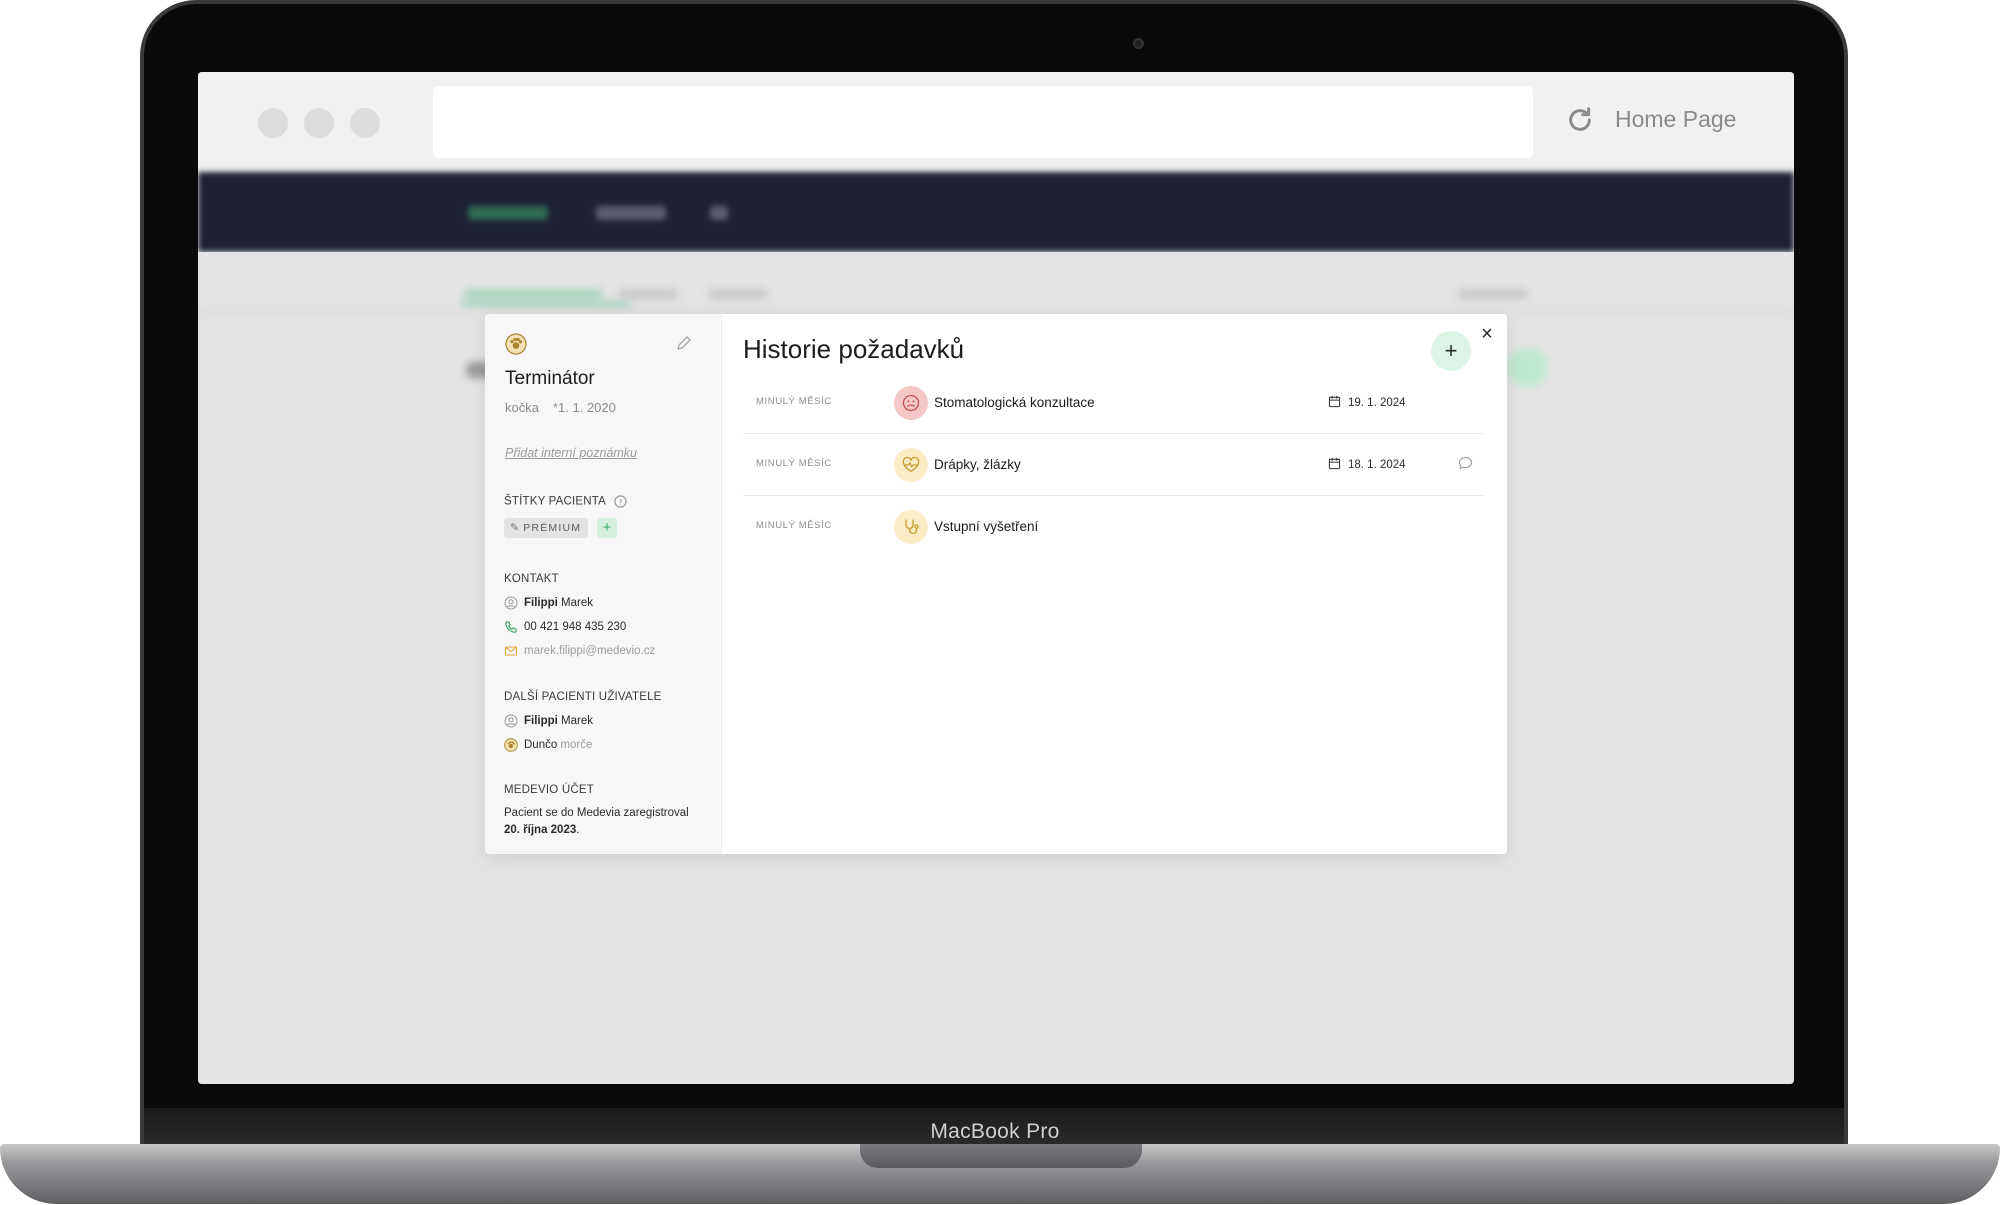 The width and height of the screenshot is (2000, 1205). What do you see at coordinates (319, 123) in the screenshot?
I see `window-minimize-dot` at bounding box center [319, 123].